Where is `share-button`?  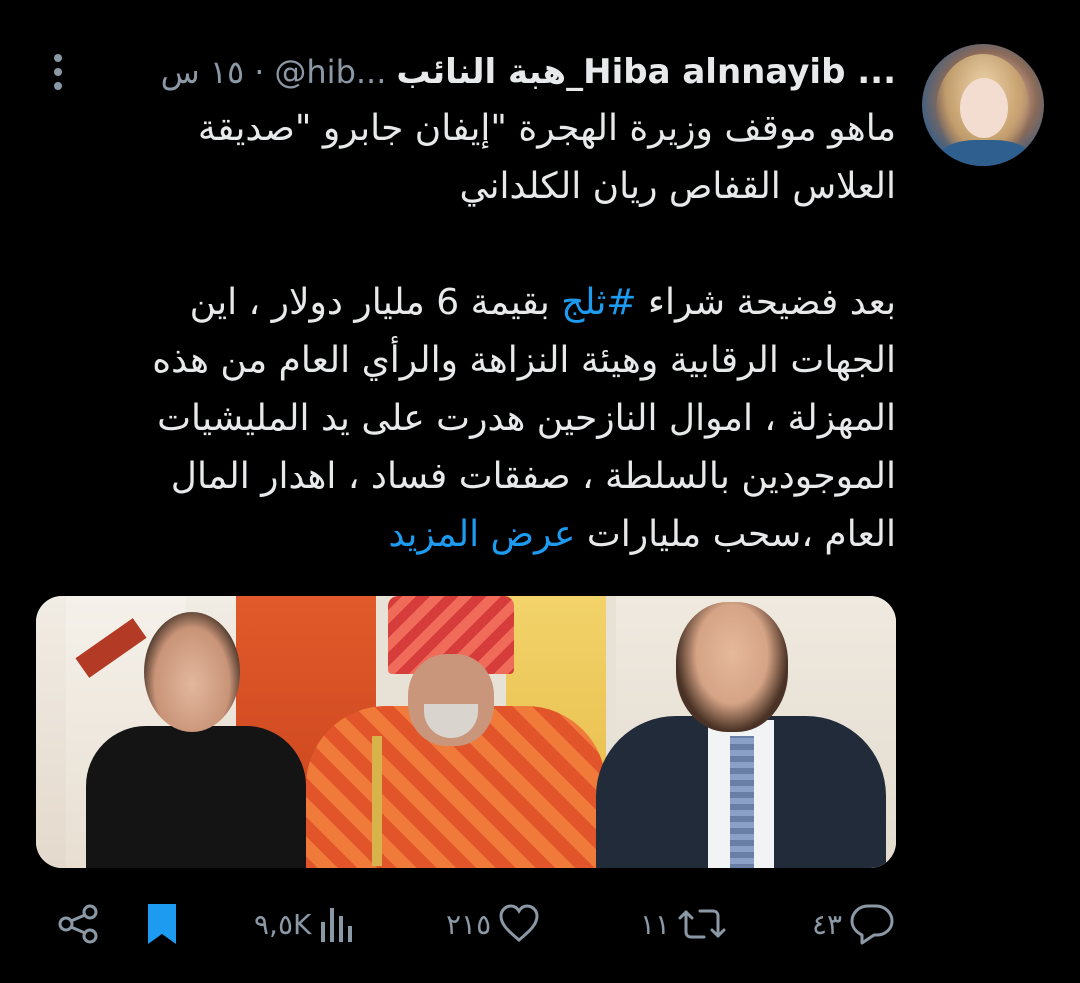 share-button is located at coordinates (78, 924).